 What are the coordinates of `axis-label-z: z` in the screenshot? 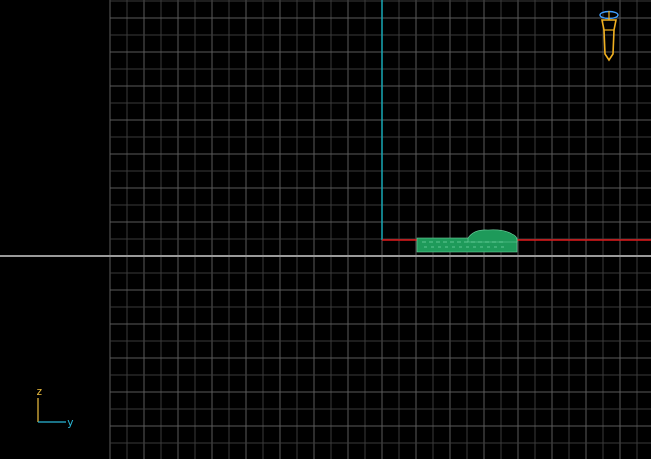 It's located at (39, 391).